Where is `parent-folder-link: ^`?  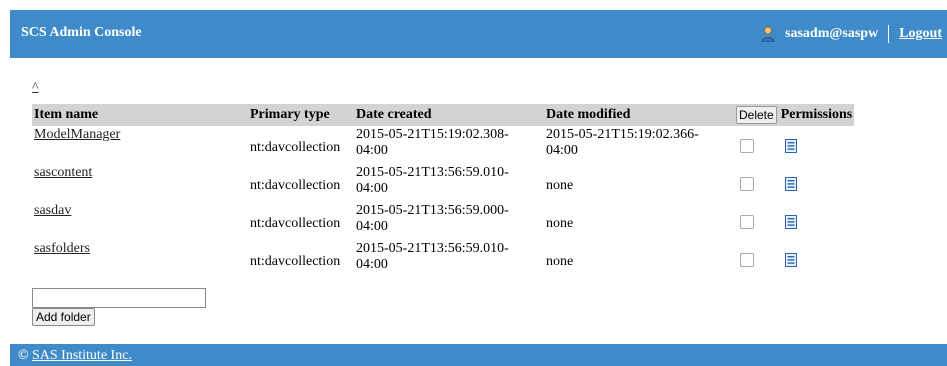 parent-folder-link: ^ is located at coordinates (35, 88).